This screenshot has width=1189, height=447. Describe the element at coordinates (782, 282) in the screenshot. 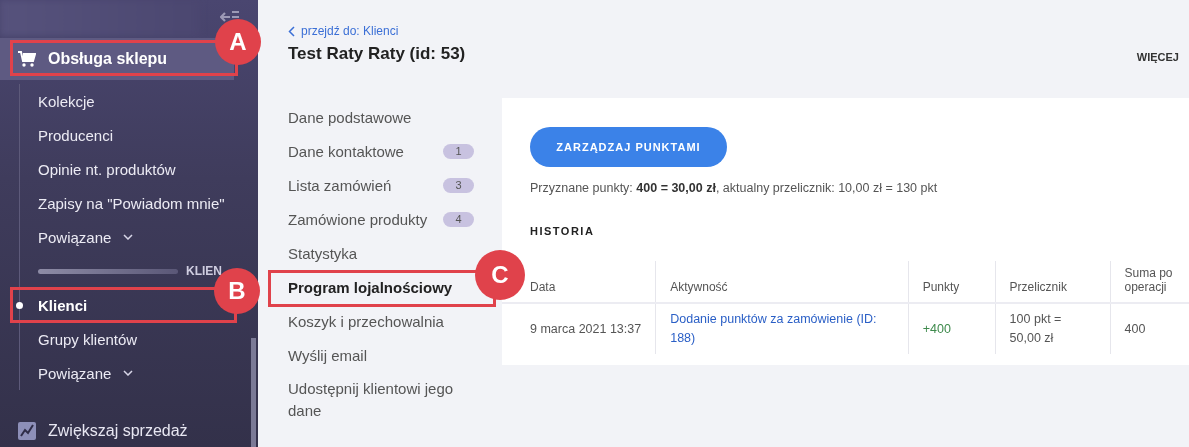

I see `column-header: Aktywność` at that location.